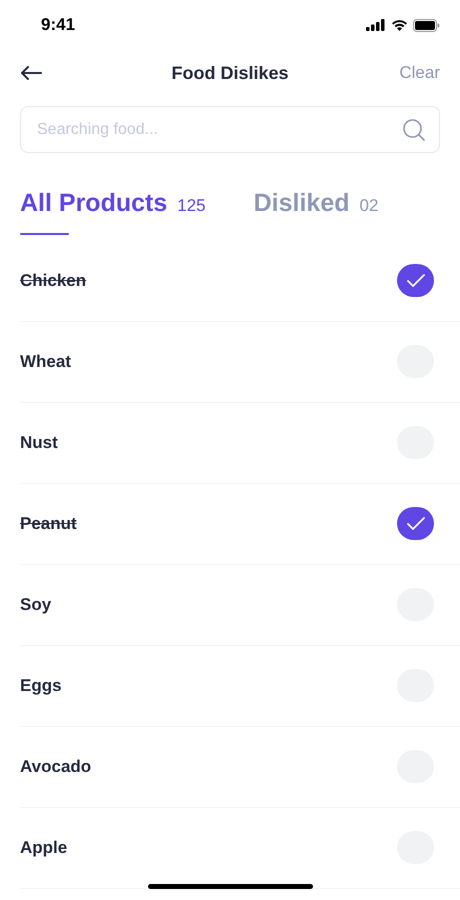 This screenshot has height=900, width=460. Describe the element at coordinates (44, 847) in the screenshot. I see `food-name: Apple` at that location.